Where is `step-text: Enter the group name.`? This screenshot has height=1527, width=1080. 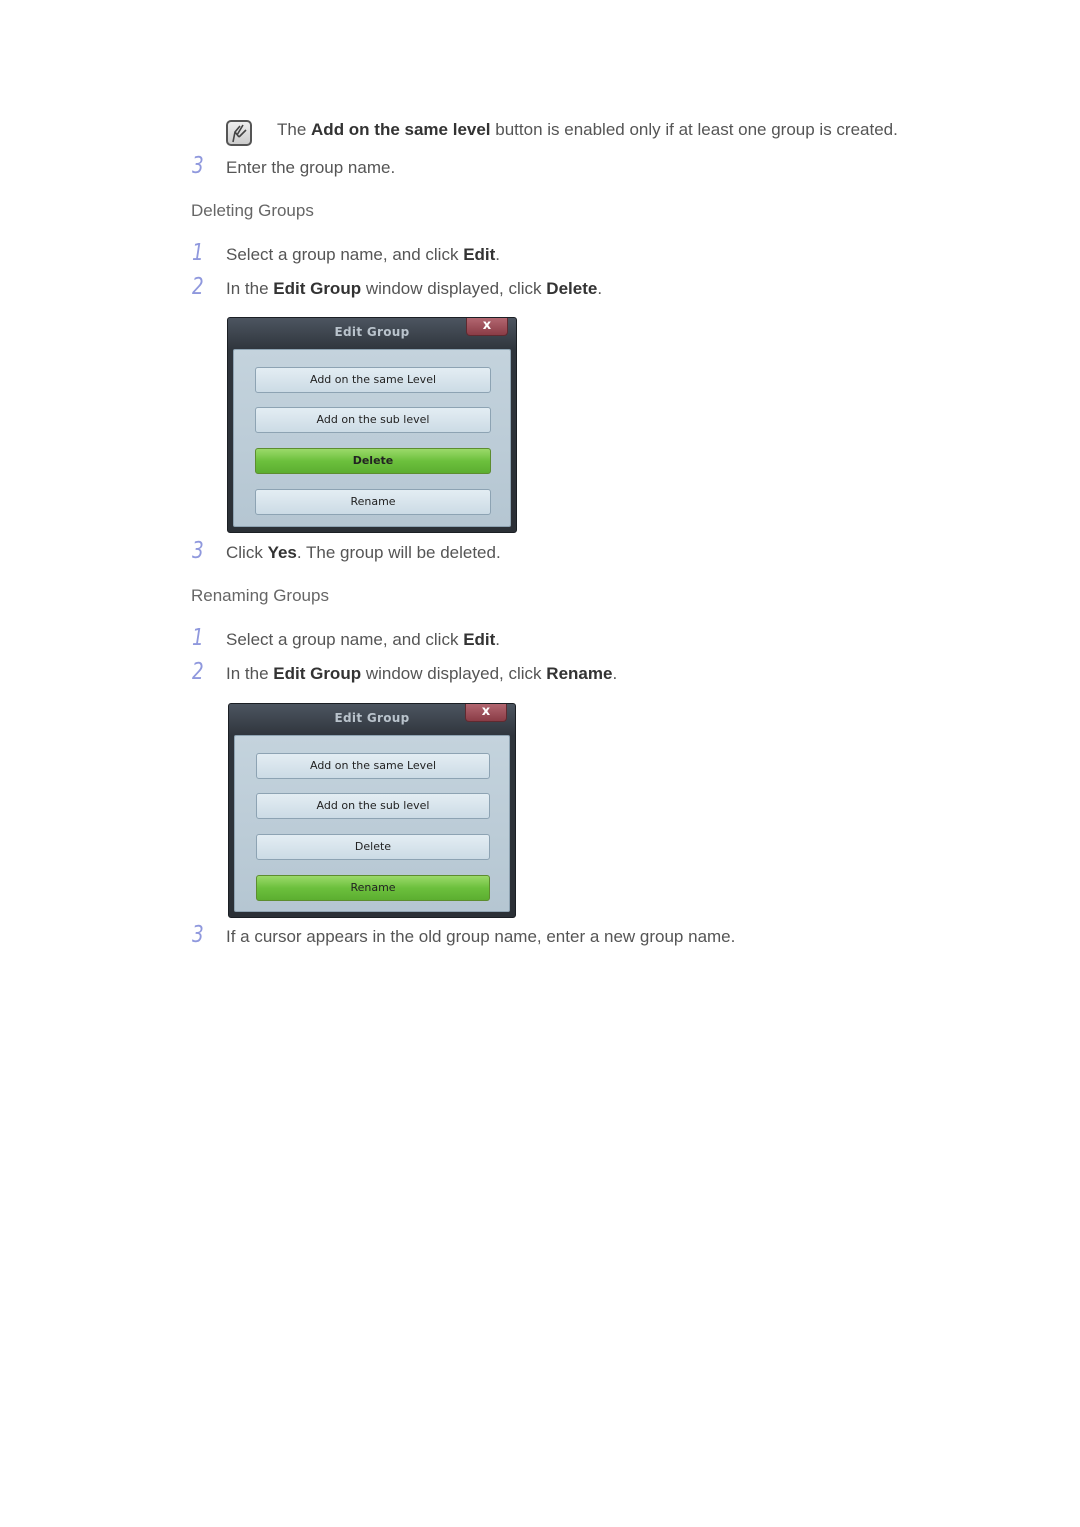 step-text: Enter the group name. is located at coordinates (311, 167).